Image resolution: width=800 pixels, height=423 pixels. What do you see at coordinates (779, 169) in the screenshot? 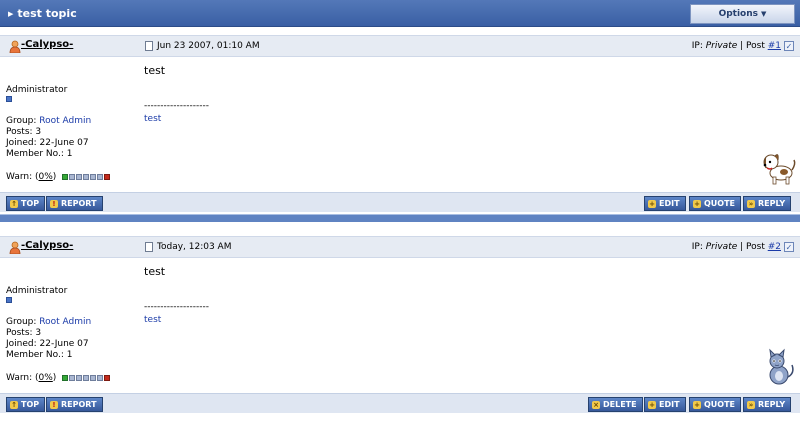
I see `dog-icon` at bounding box center [779, 169].